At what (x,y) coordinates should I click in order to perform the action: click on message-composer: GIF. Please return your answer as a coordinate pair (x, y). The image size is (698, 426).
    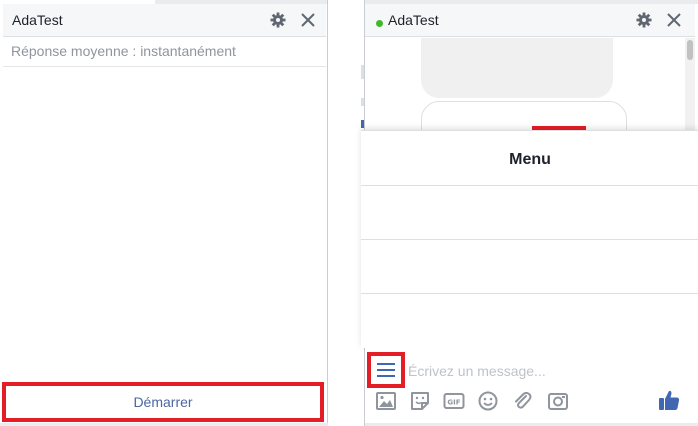
    Looking at the image, I should click on (531, 387).